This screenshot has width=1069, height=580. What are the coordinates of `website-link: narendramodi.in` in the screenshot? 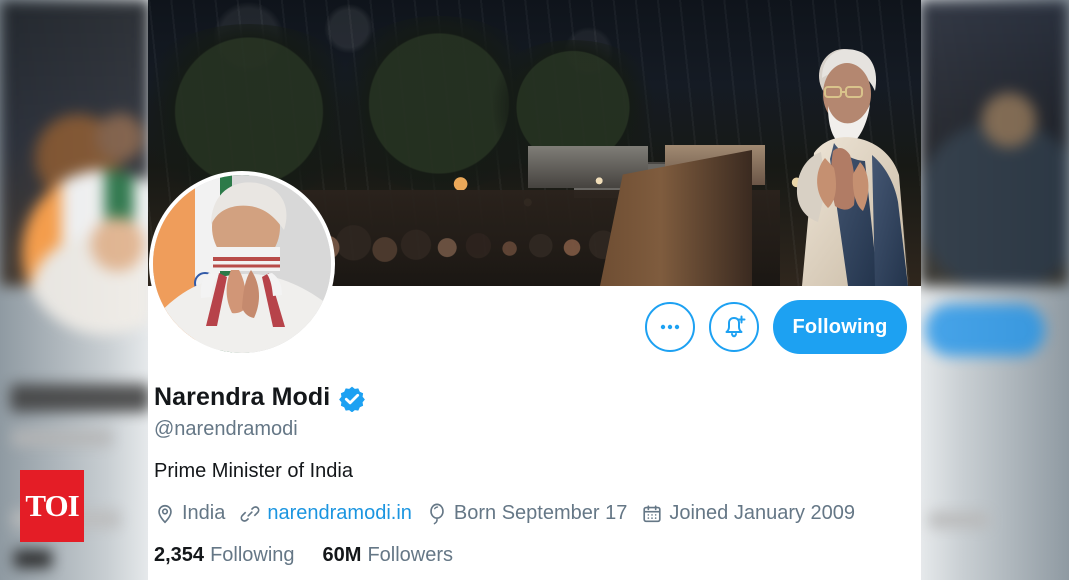 It's located at (339, 513).